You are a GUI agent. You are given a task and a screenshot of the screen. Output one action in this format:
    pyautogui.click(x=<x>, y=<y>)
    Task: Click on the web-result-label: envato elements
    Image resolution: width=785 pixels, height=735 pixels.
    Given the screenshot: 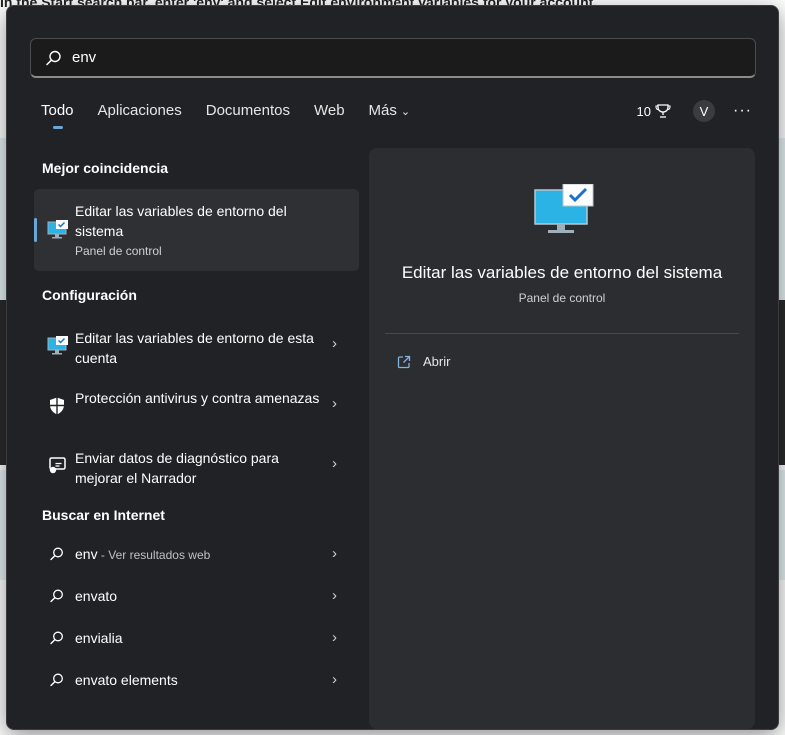 What is the action you would take?
    pyautogui.click(x=126, y=680)
    